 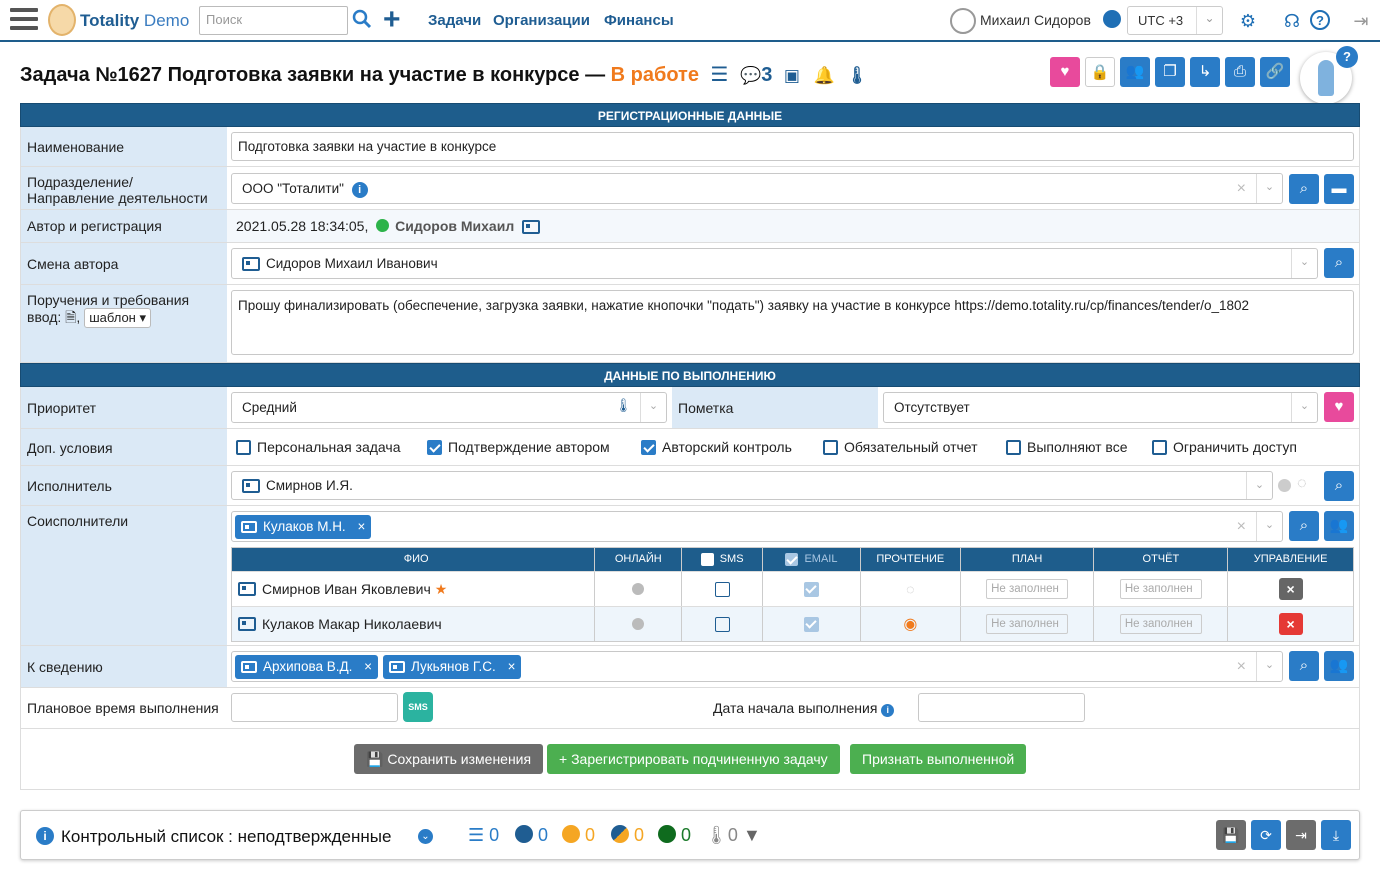 I want to click on assistant-help-icon: ?, so click(x=1347, y=57).